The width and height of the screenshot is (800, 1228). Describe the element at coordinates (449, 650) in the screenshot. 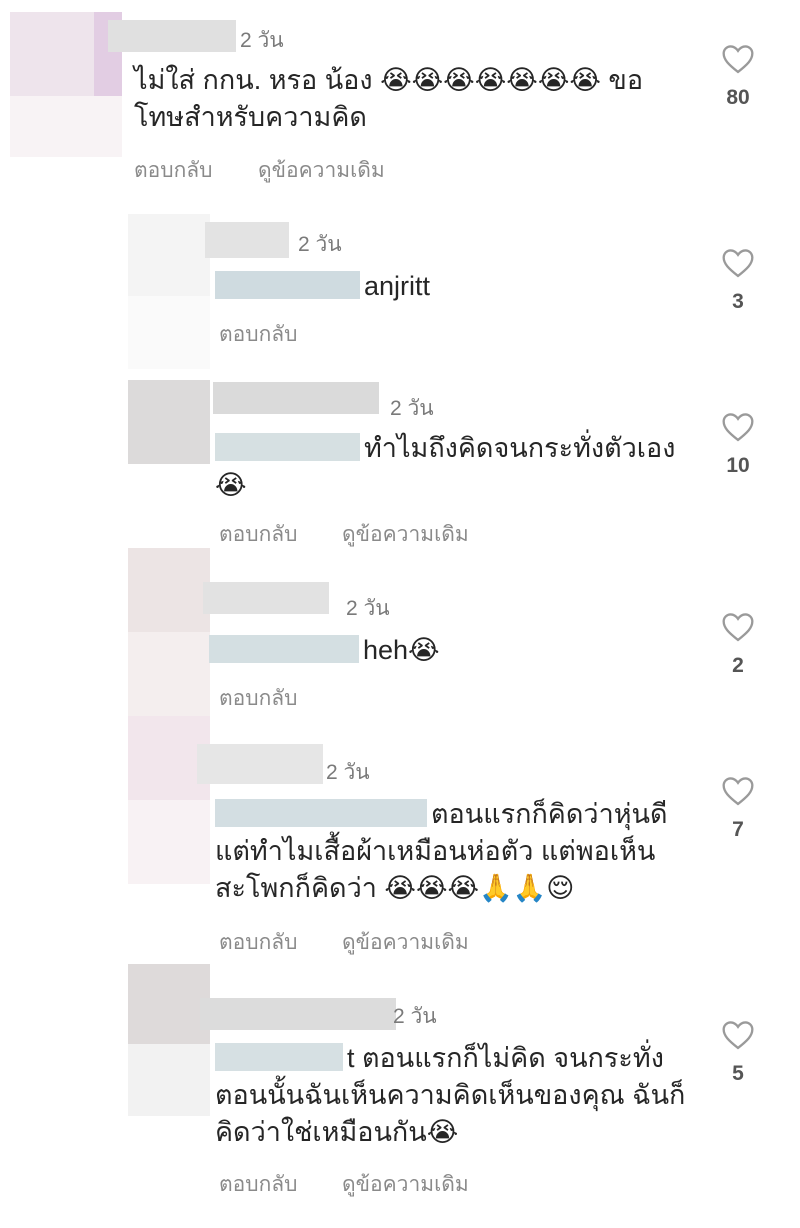

I see `comment-text: heh😭` at that location.